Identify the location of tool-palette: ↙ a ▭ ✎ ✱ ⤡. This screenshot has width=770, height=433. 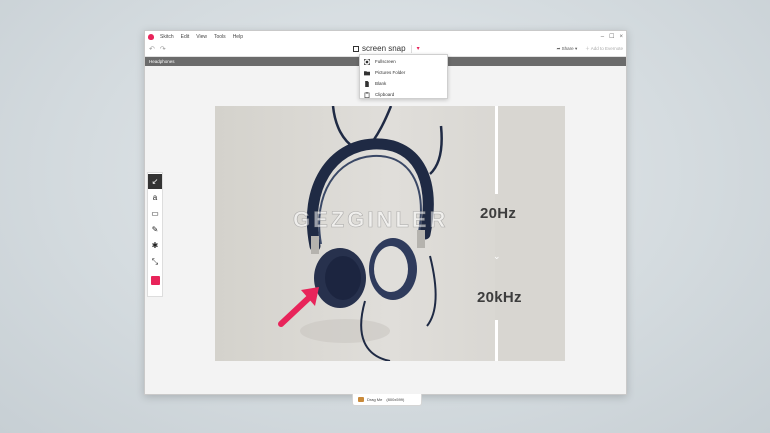
(155, 234).